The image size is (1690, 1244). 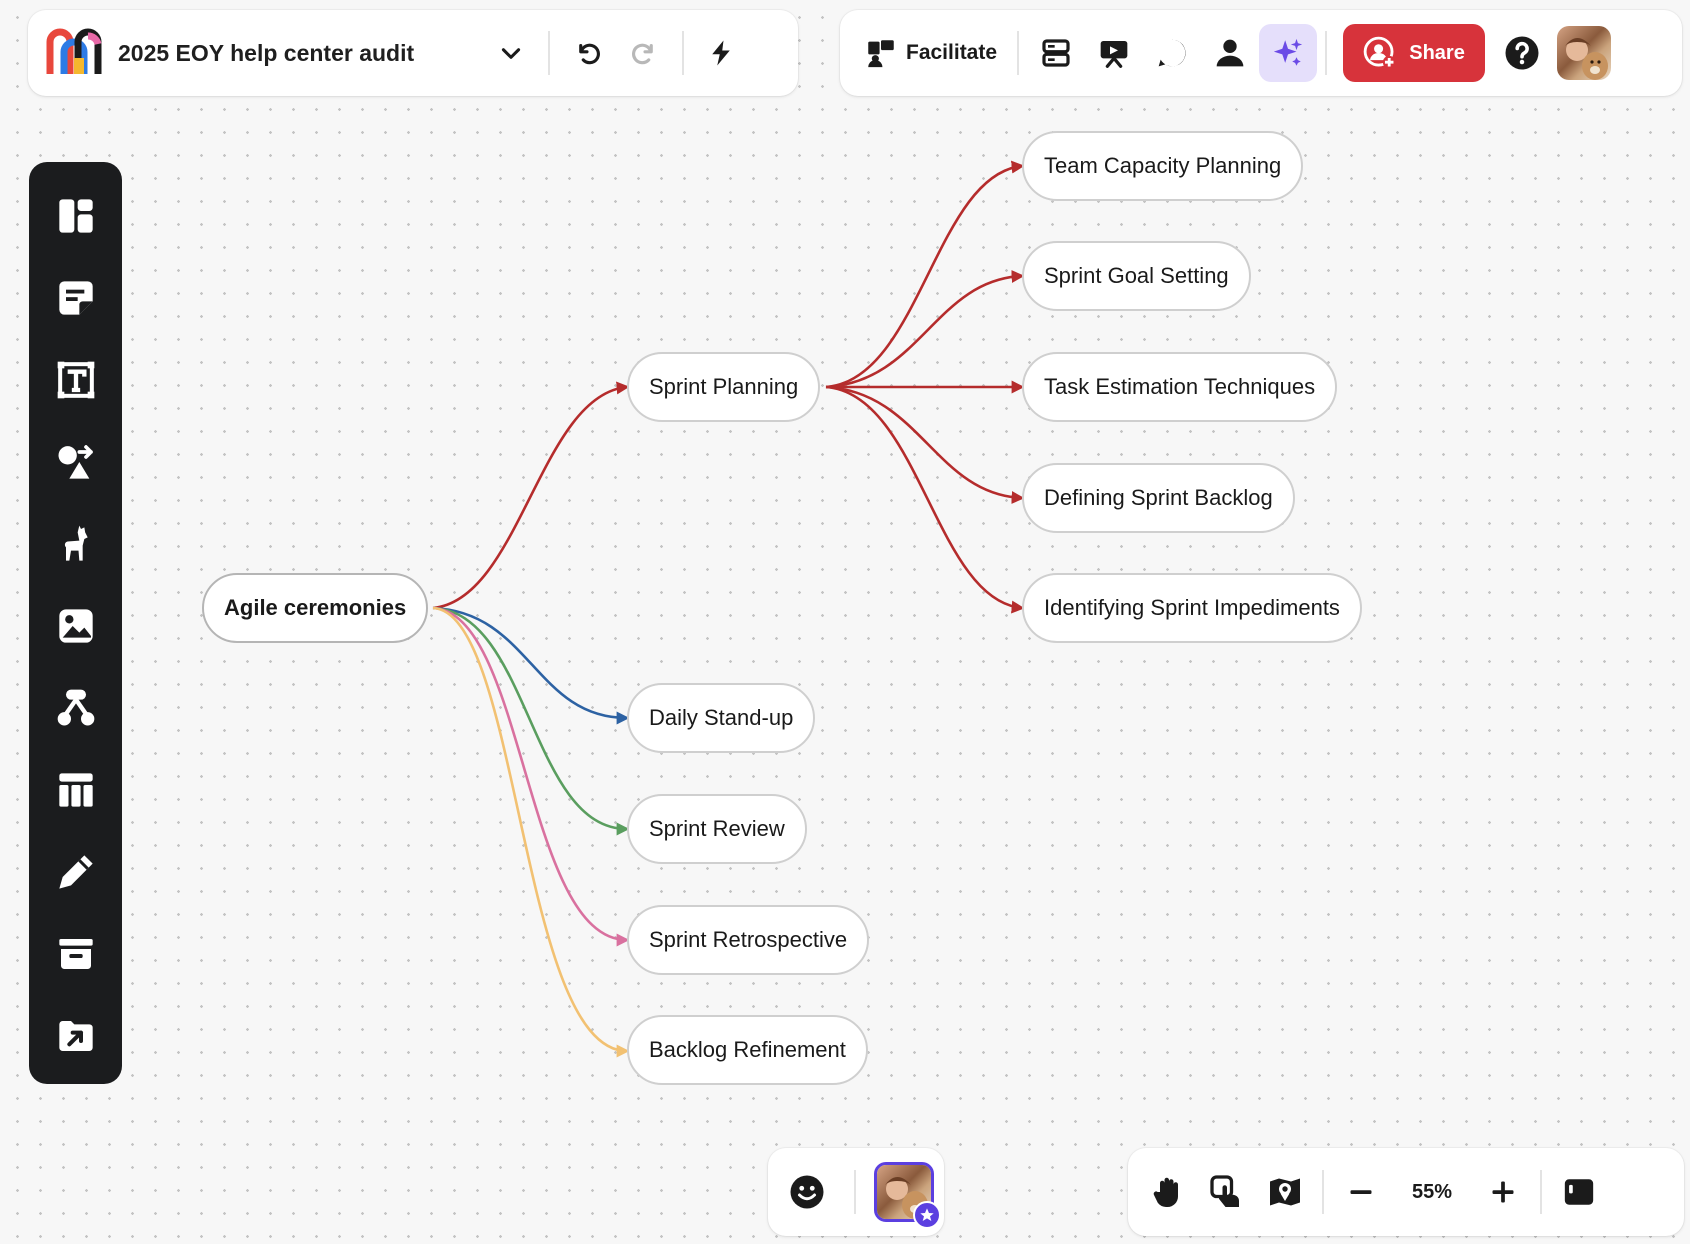 I want to click on node-sprint-review: Sprint Review, so click(x=717, y=829).